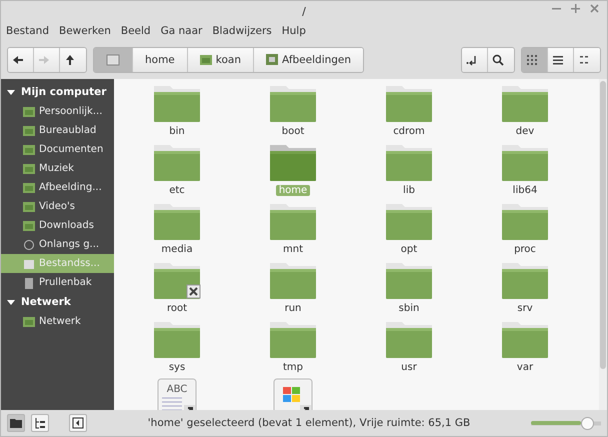 The width and height of the screenshot is (608, 437). What do you see at coordinates (293, 131) in the screenshot?
I see `file-name: boot` at bounding box center [293, 131].